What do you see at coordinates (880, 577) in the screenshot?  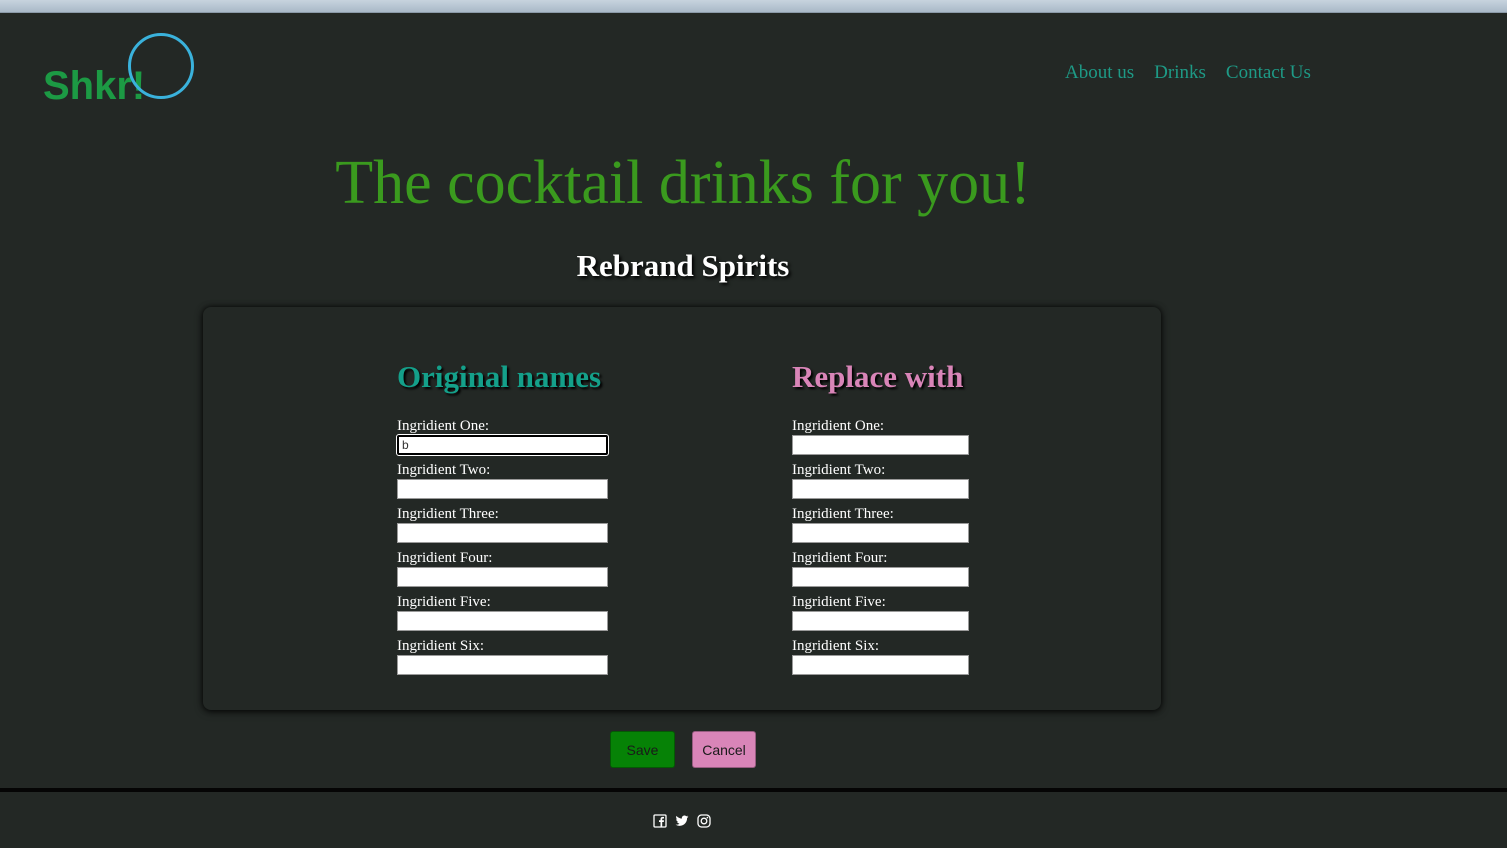 I see `replace-ingredient-four-input` at bounding box center [880, 577].